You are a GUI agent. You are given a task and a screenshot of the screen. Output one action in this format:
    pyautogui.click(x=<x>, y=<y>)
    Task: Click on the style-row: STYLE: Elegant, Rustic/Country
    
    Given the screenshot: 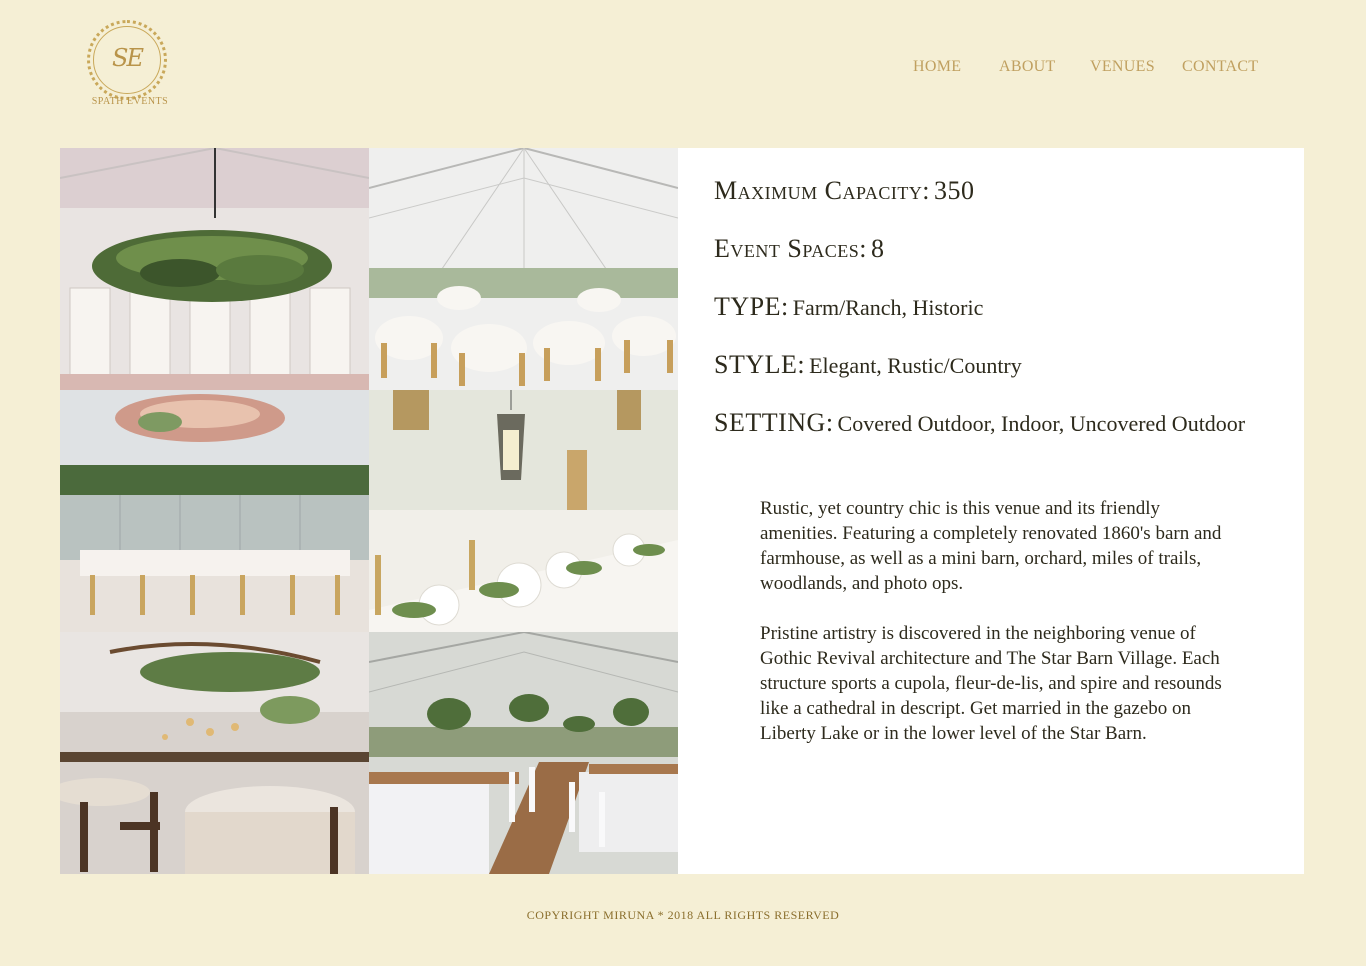 What is the action you would take?
    pyautogui.click(x=868, y=365)
    